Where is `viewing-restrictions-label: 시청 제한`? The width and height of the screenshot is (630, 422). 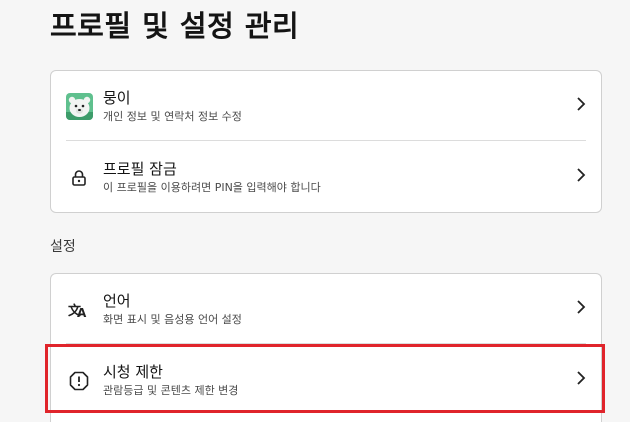 viewing-restrictions-label: 시청 제한 is located at coordinates (133, 372).